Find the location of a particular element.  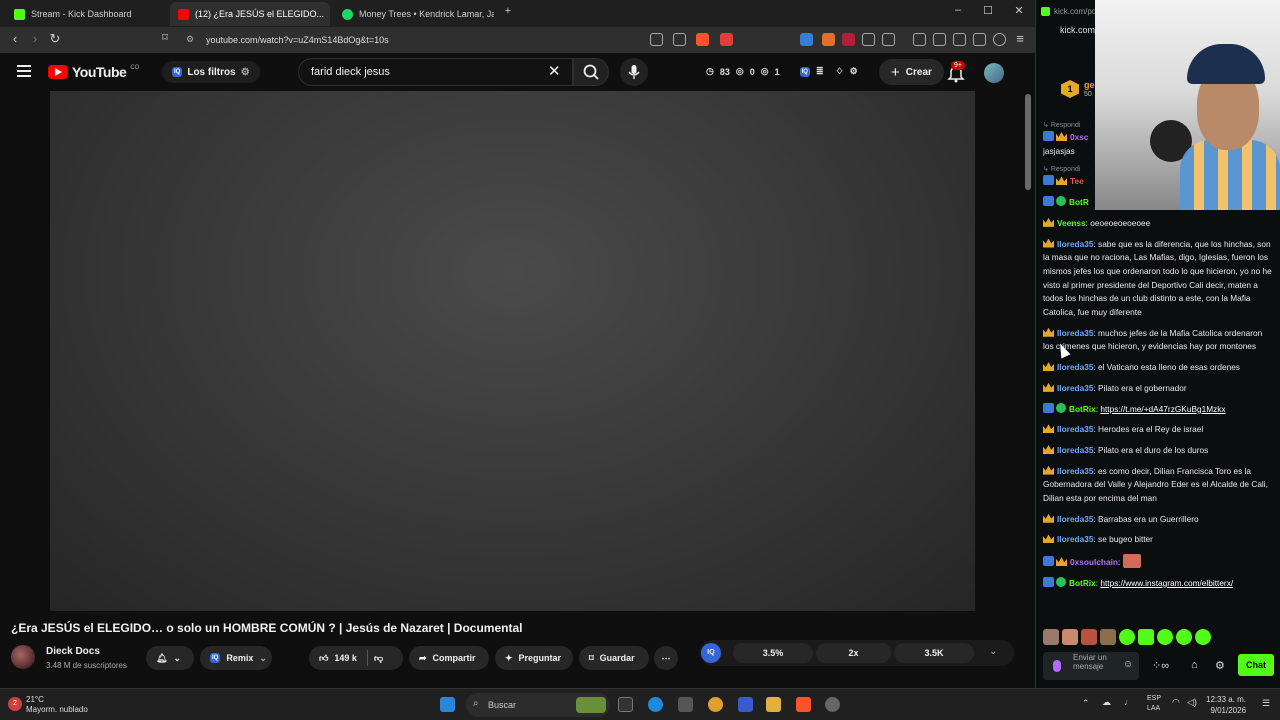

tray-icon: ☁ is located at coordinates (1106, 702).